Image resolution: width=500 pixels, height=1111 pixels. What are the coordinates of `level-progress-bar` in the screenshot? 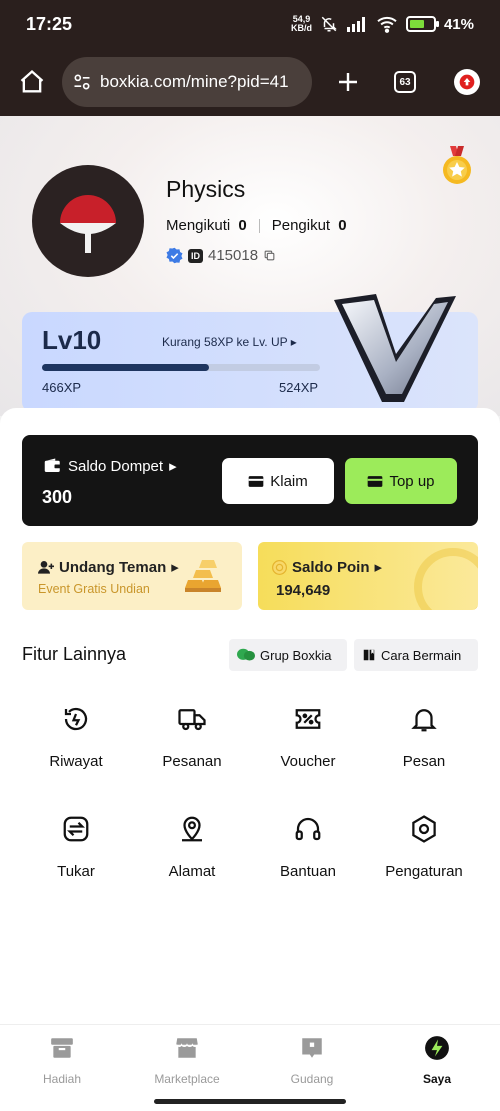 It's located at (181, 367).